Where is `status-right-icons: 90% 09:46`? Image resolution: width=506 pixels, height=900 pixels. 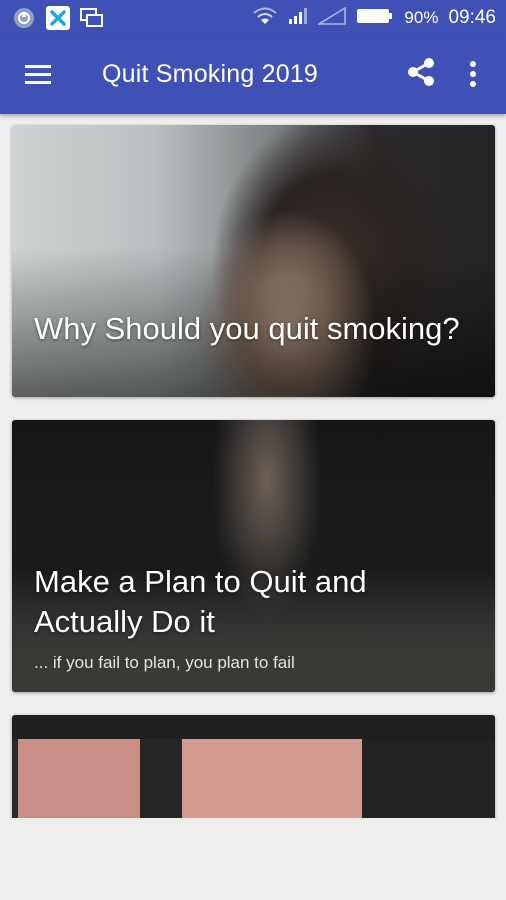
status-right-icons: 90% 09:46 is located at coordinates (374, 18).